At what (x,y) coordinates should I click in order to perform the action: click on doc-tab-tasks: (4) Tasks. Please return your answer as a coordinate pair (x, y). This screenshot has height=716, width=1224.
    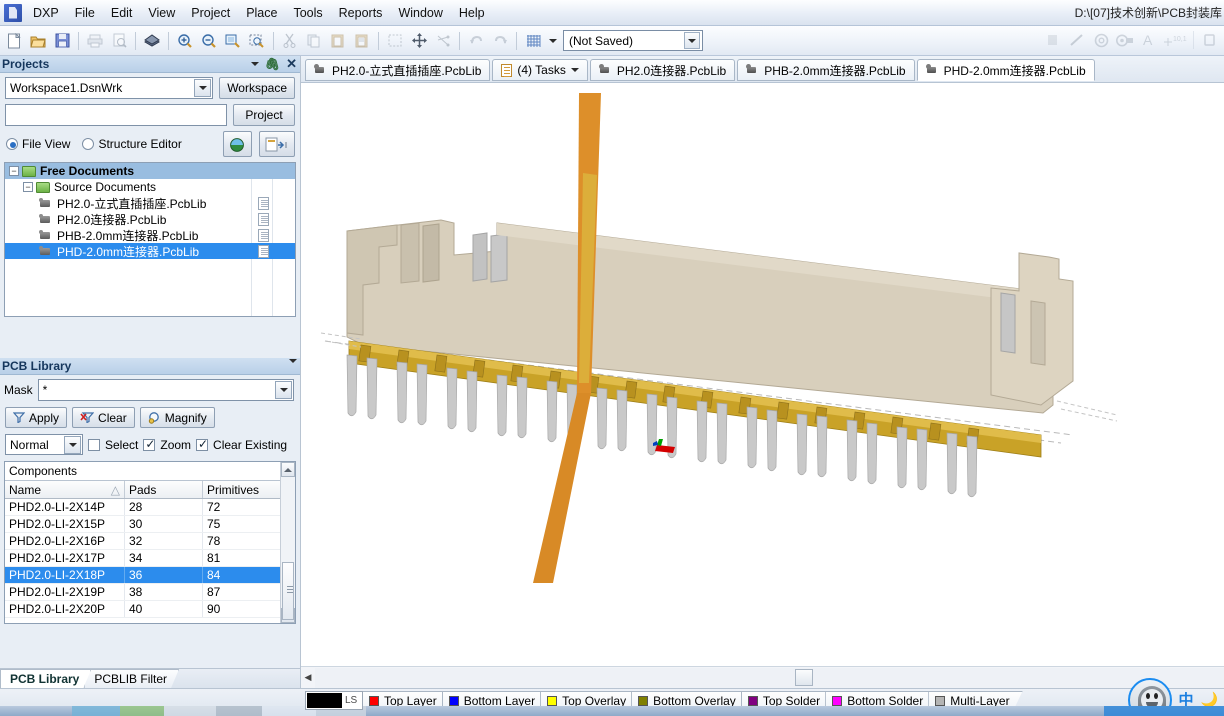
    Looking at the image, I should click on (540, 70).